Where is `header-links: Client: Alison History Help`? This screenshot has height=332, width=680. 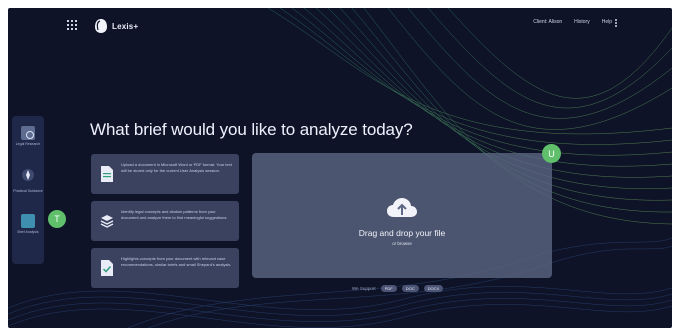
header-links: Client: Alison History Help is located at coordinates (572, 22).